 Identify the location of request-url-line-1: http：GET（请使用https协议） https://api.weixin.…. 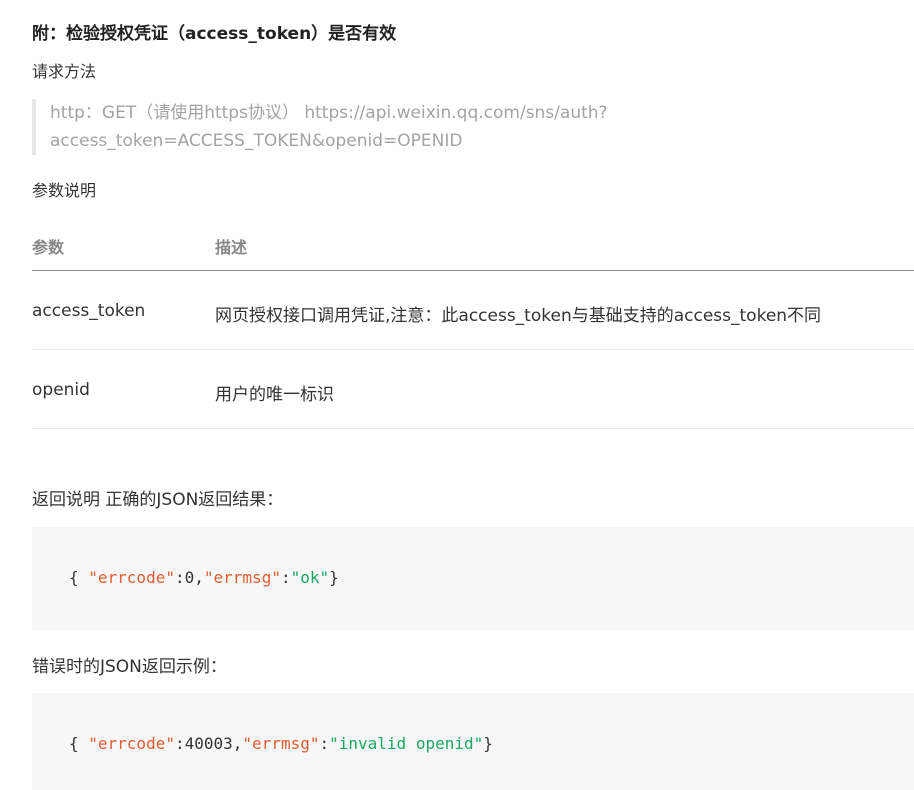
(329, 113).